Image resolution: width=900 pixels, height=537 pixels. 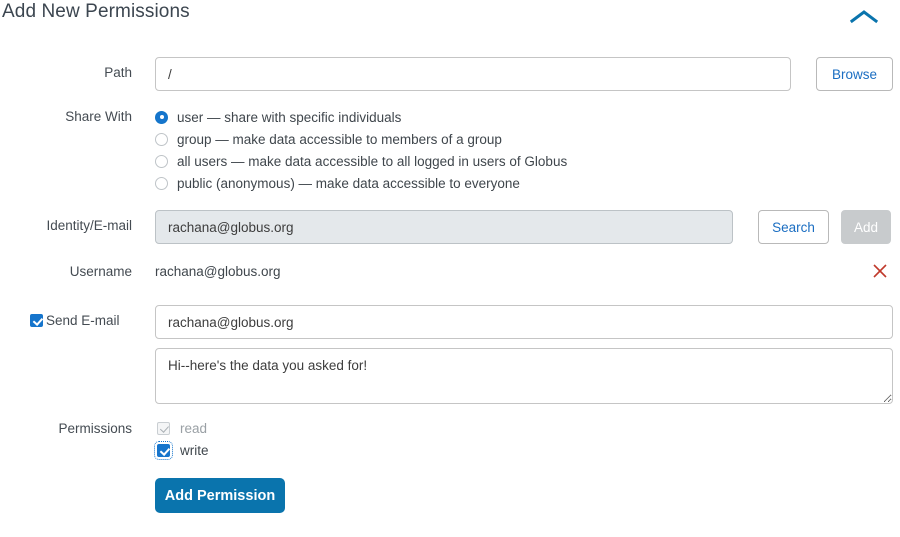 I want to click on share-with-option-user: user — share with specific individuals, so click(x=361, y=117).